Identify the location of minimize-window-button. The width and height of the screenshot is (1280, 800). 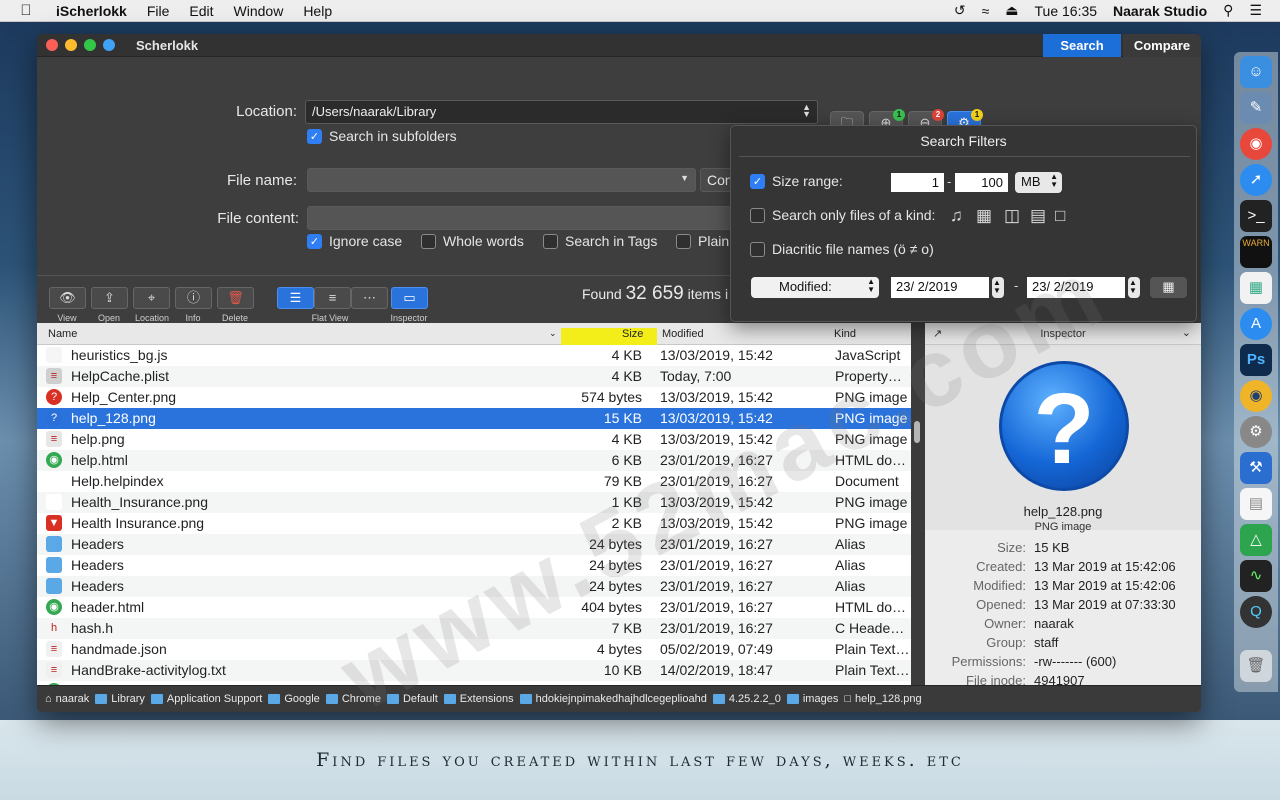
(71, 45).